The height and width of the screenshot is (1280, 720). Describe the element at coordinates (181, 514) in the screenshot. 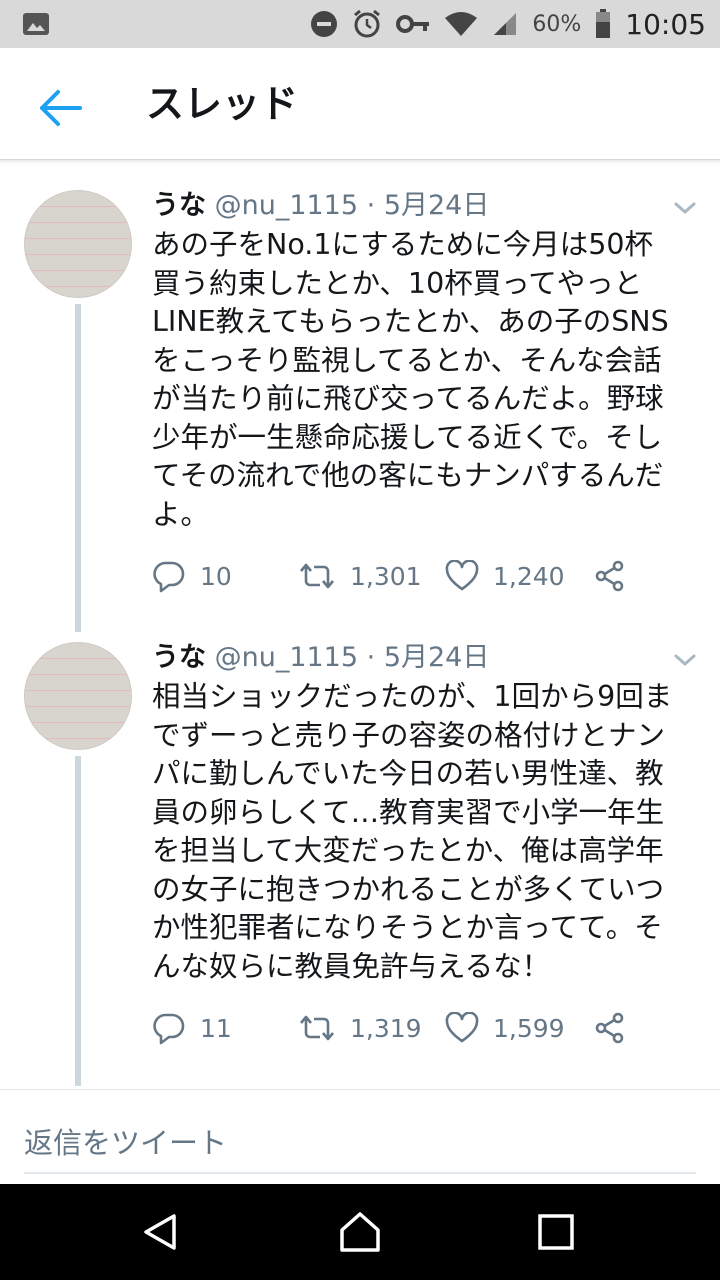

I see `tweet-text-line: よ。` at that location.